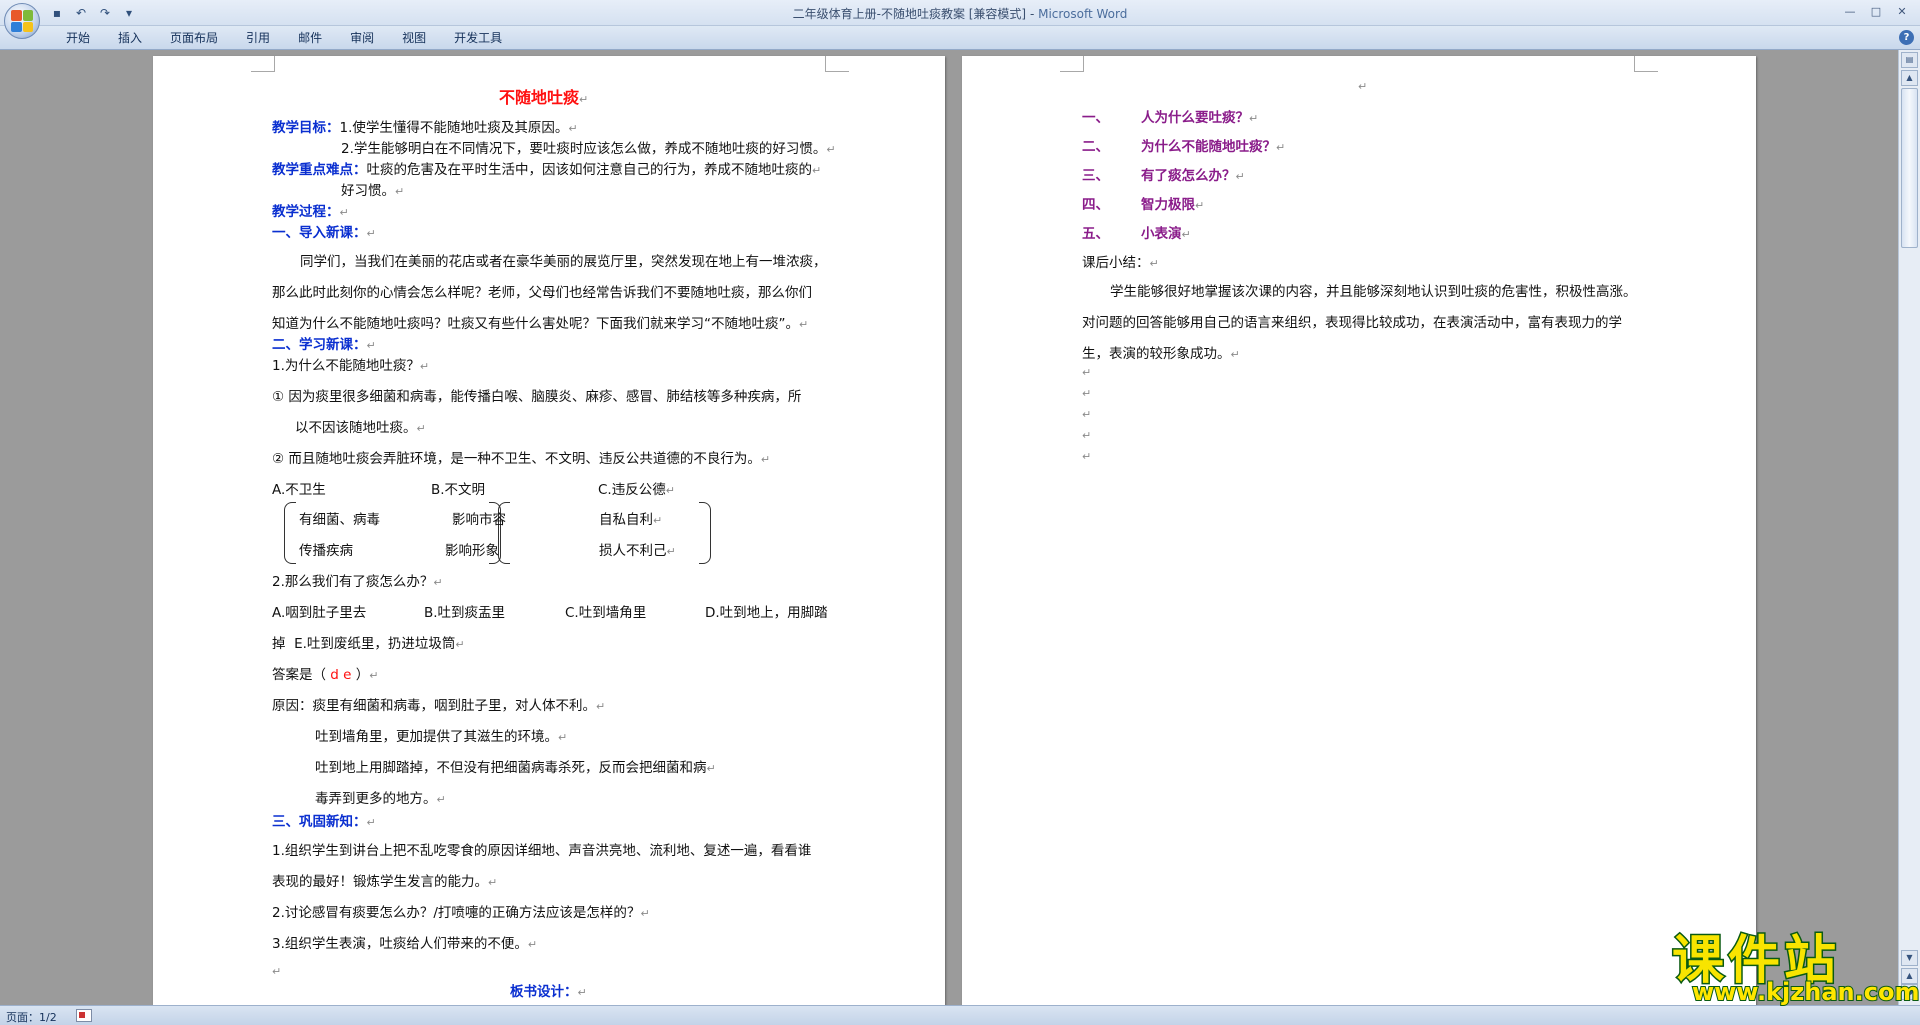 Image resolution: width=1920 pixels, height=1025 pixels. I want to click on title-text: 不随地吐痰, so click(539, 97).